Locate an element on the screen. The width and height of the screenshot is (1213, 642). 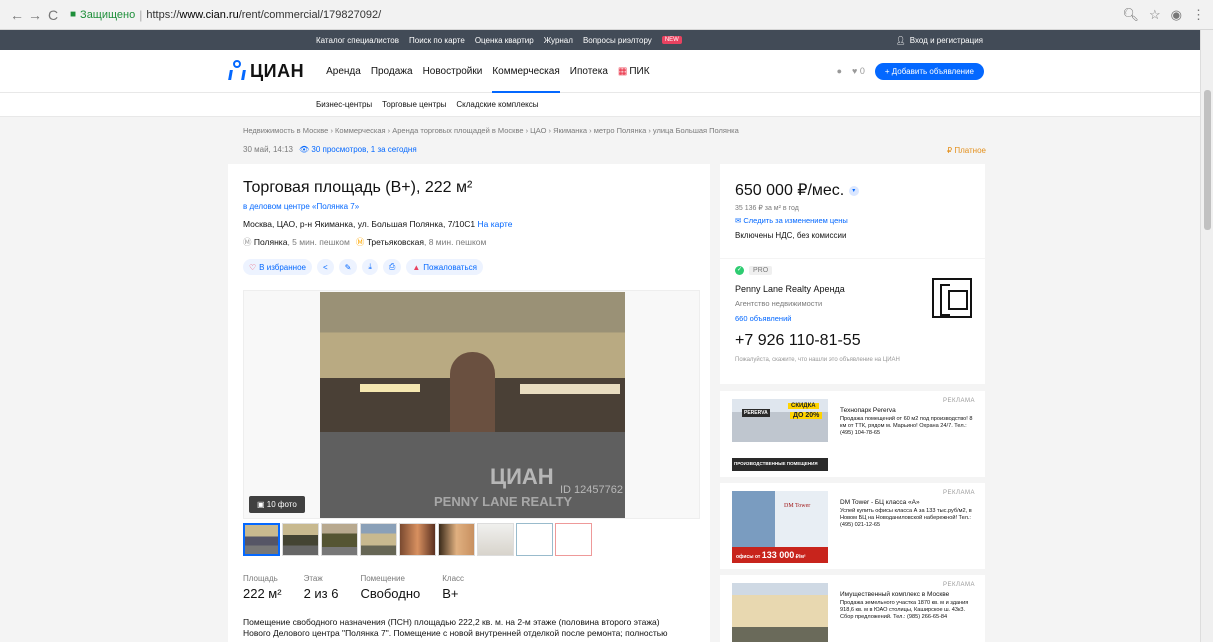
price-per-sqm: 35 136 ₽ за м² в год is located at coordinates (767, 208).